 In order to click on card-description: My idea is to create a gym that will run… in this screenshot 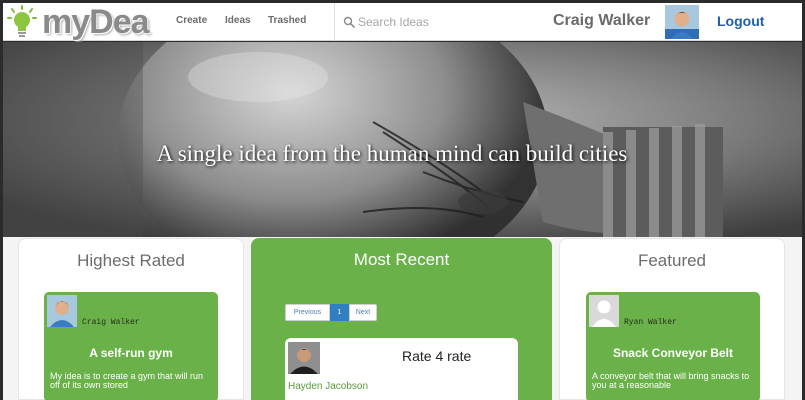, I will do `click(127, 380)`.